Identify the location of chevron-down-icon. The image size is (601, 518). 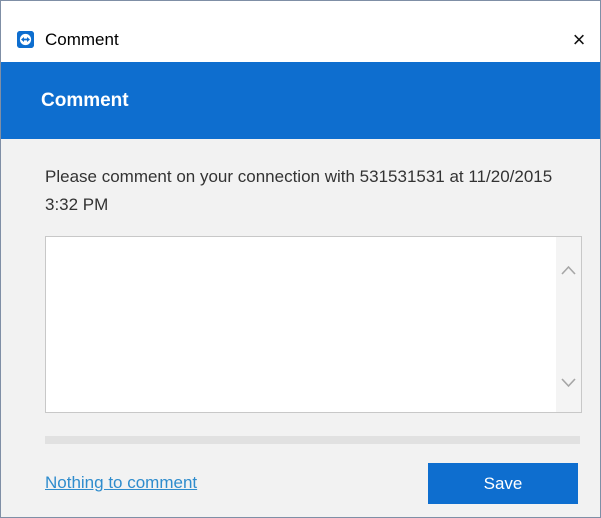
(568, 383).